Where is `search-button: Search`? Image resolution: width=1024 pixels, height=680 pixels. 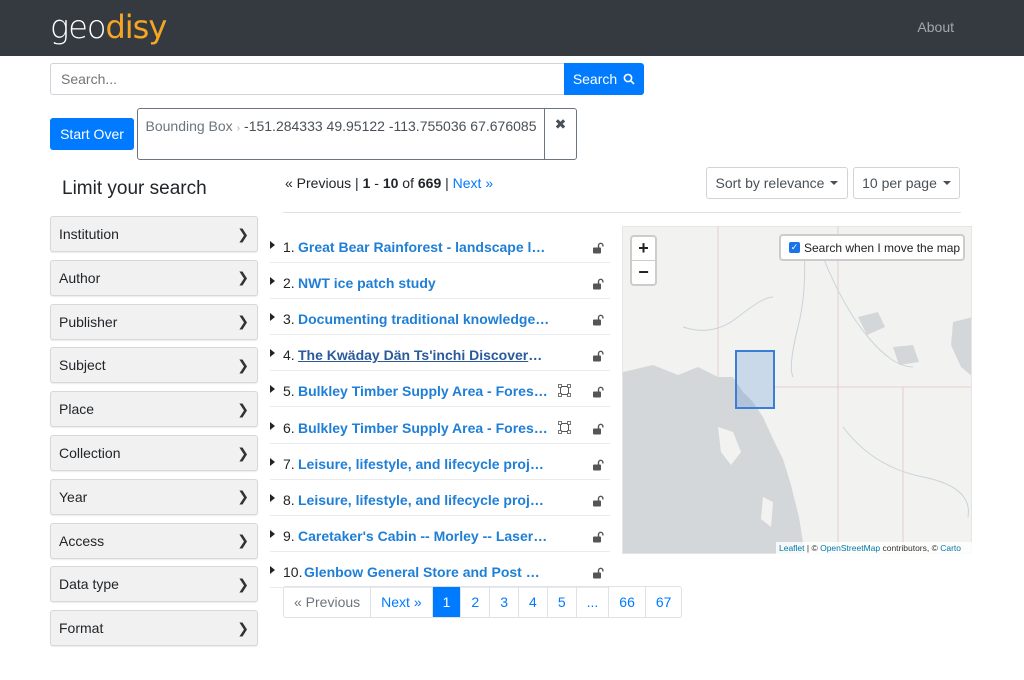 search-button: Search is located at coordinates (604, 79).